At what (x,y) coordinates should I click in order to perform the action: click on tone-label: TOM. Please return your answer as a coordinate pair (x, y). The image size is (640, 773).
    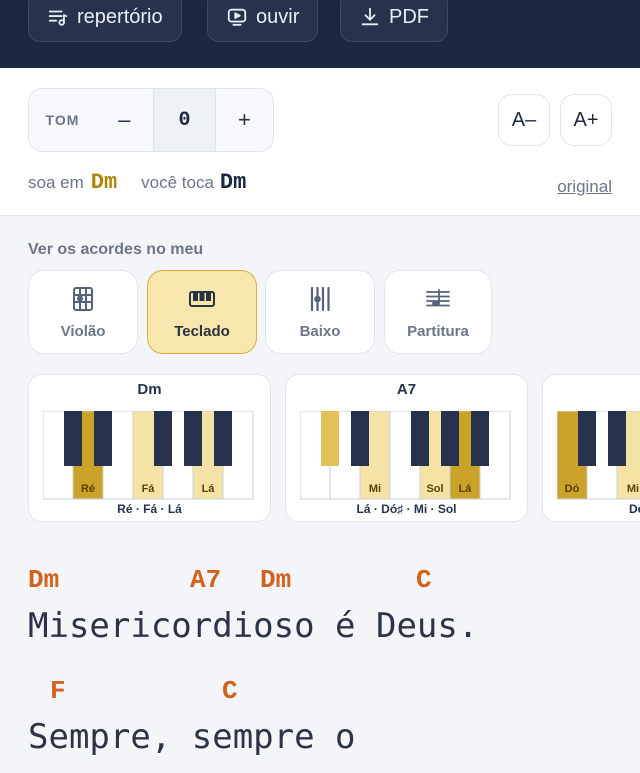
    Looking at the image, I should click on (62, 120).